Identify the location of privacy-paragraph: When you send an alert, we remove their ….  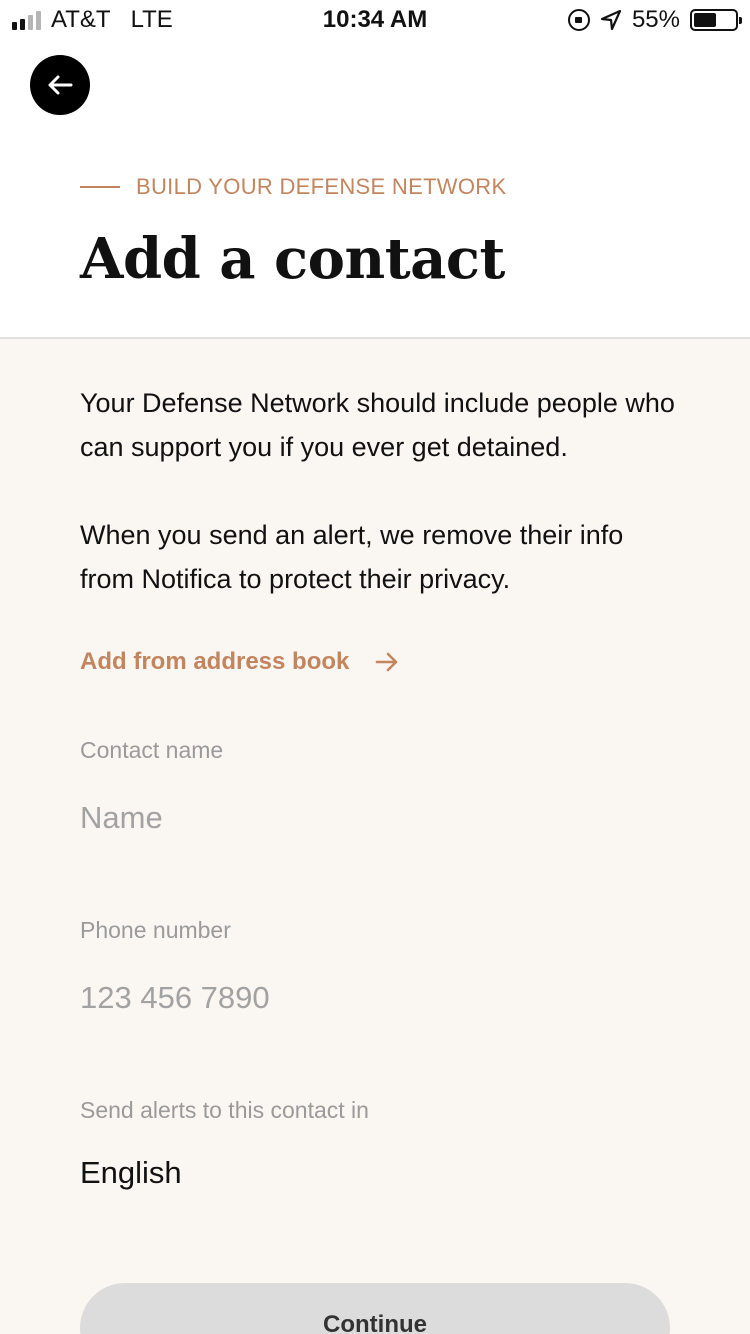
(352, 557).